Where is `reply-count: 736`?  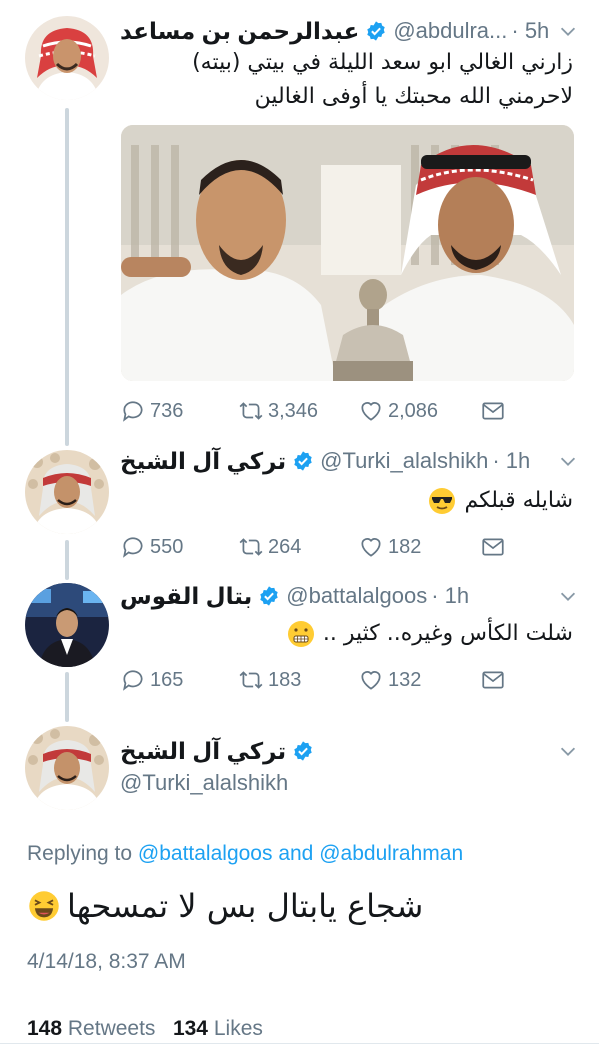 reply-count: 736 is located at coordinates (167, 410).